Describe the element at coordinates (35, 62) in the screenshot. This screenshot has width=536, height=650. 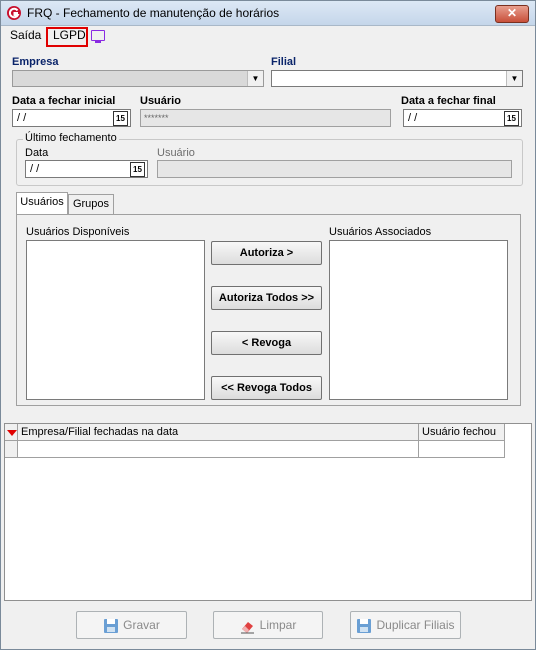
I see `empresa-label: Empresa` at that location.